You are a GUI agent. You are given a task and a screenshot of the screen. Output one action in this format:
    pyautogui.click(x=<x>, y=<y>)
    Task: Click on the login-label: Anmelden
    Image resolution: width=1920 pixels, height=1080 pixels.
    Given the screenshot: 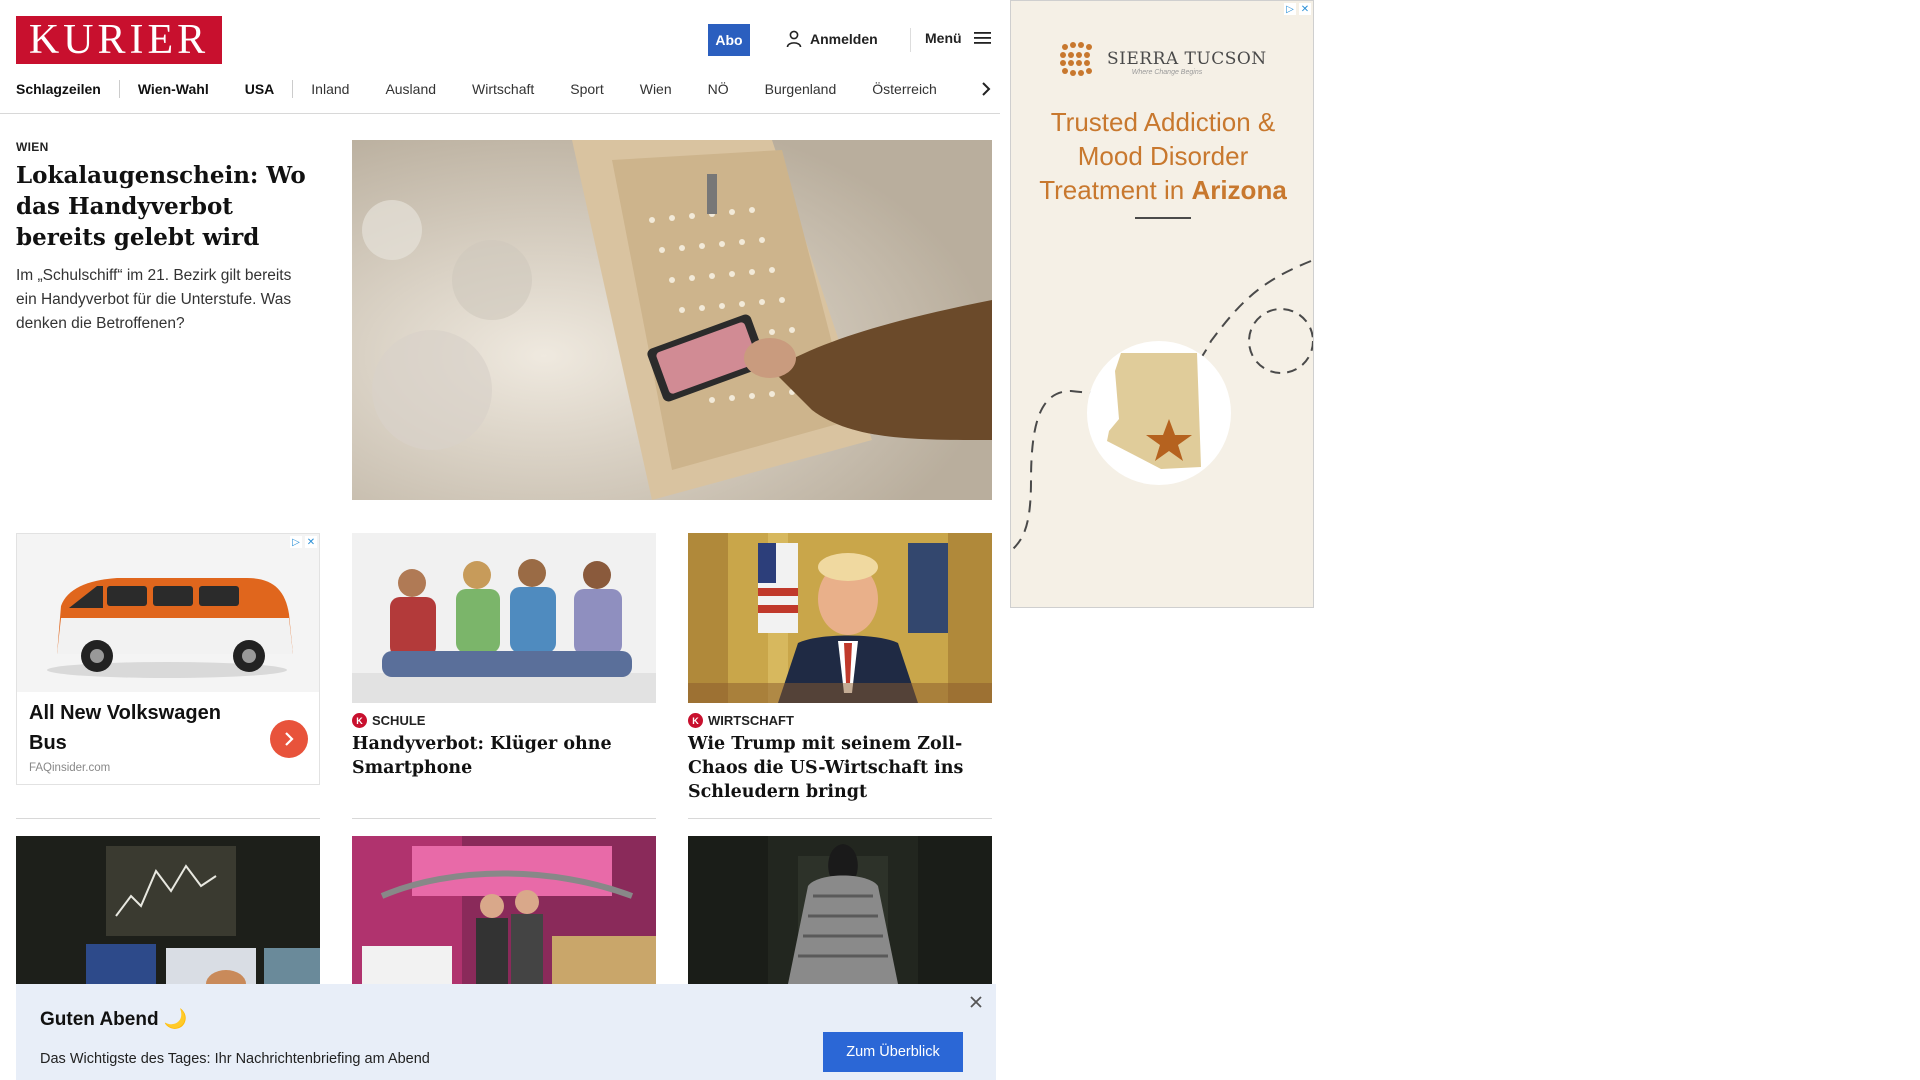 What is the action you would take?
    pyautogui.click(x=844, y=39)
    